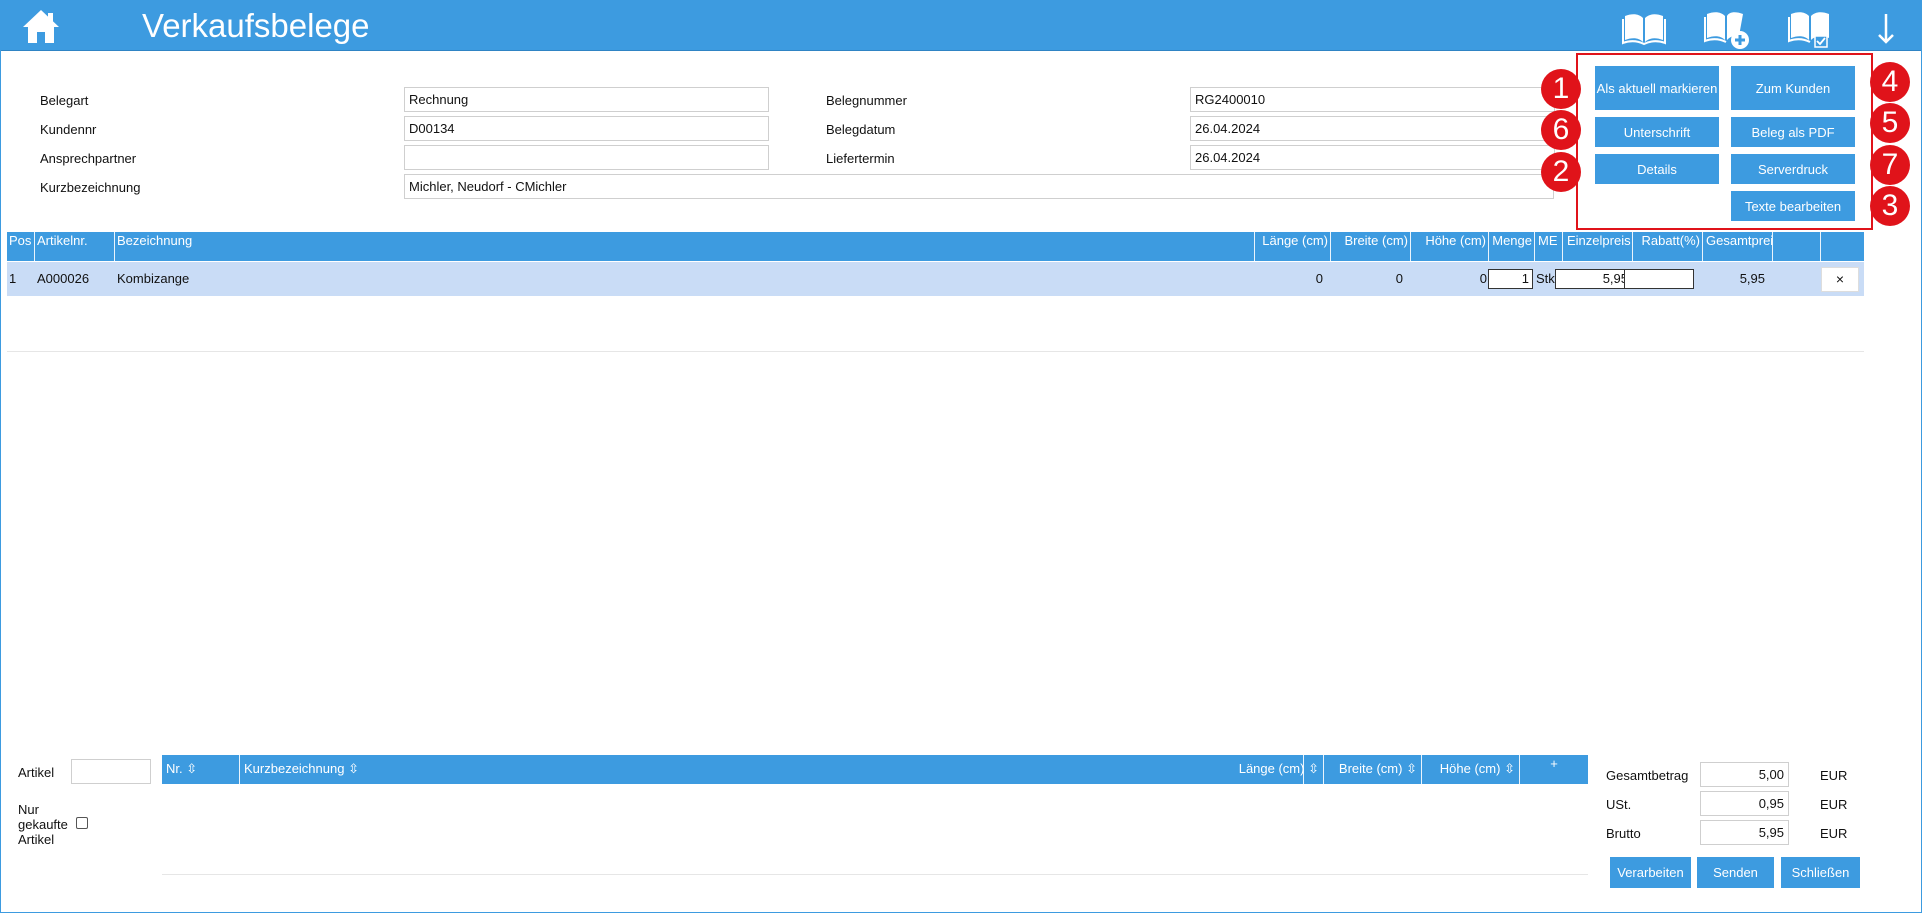 This screenshot has width=1922, height=913. Describe the element at coordinates (63, 278) in the screenshot. I see `cell-artikelnr: A000026` at that location.